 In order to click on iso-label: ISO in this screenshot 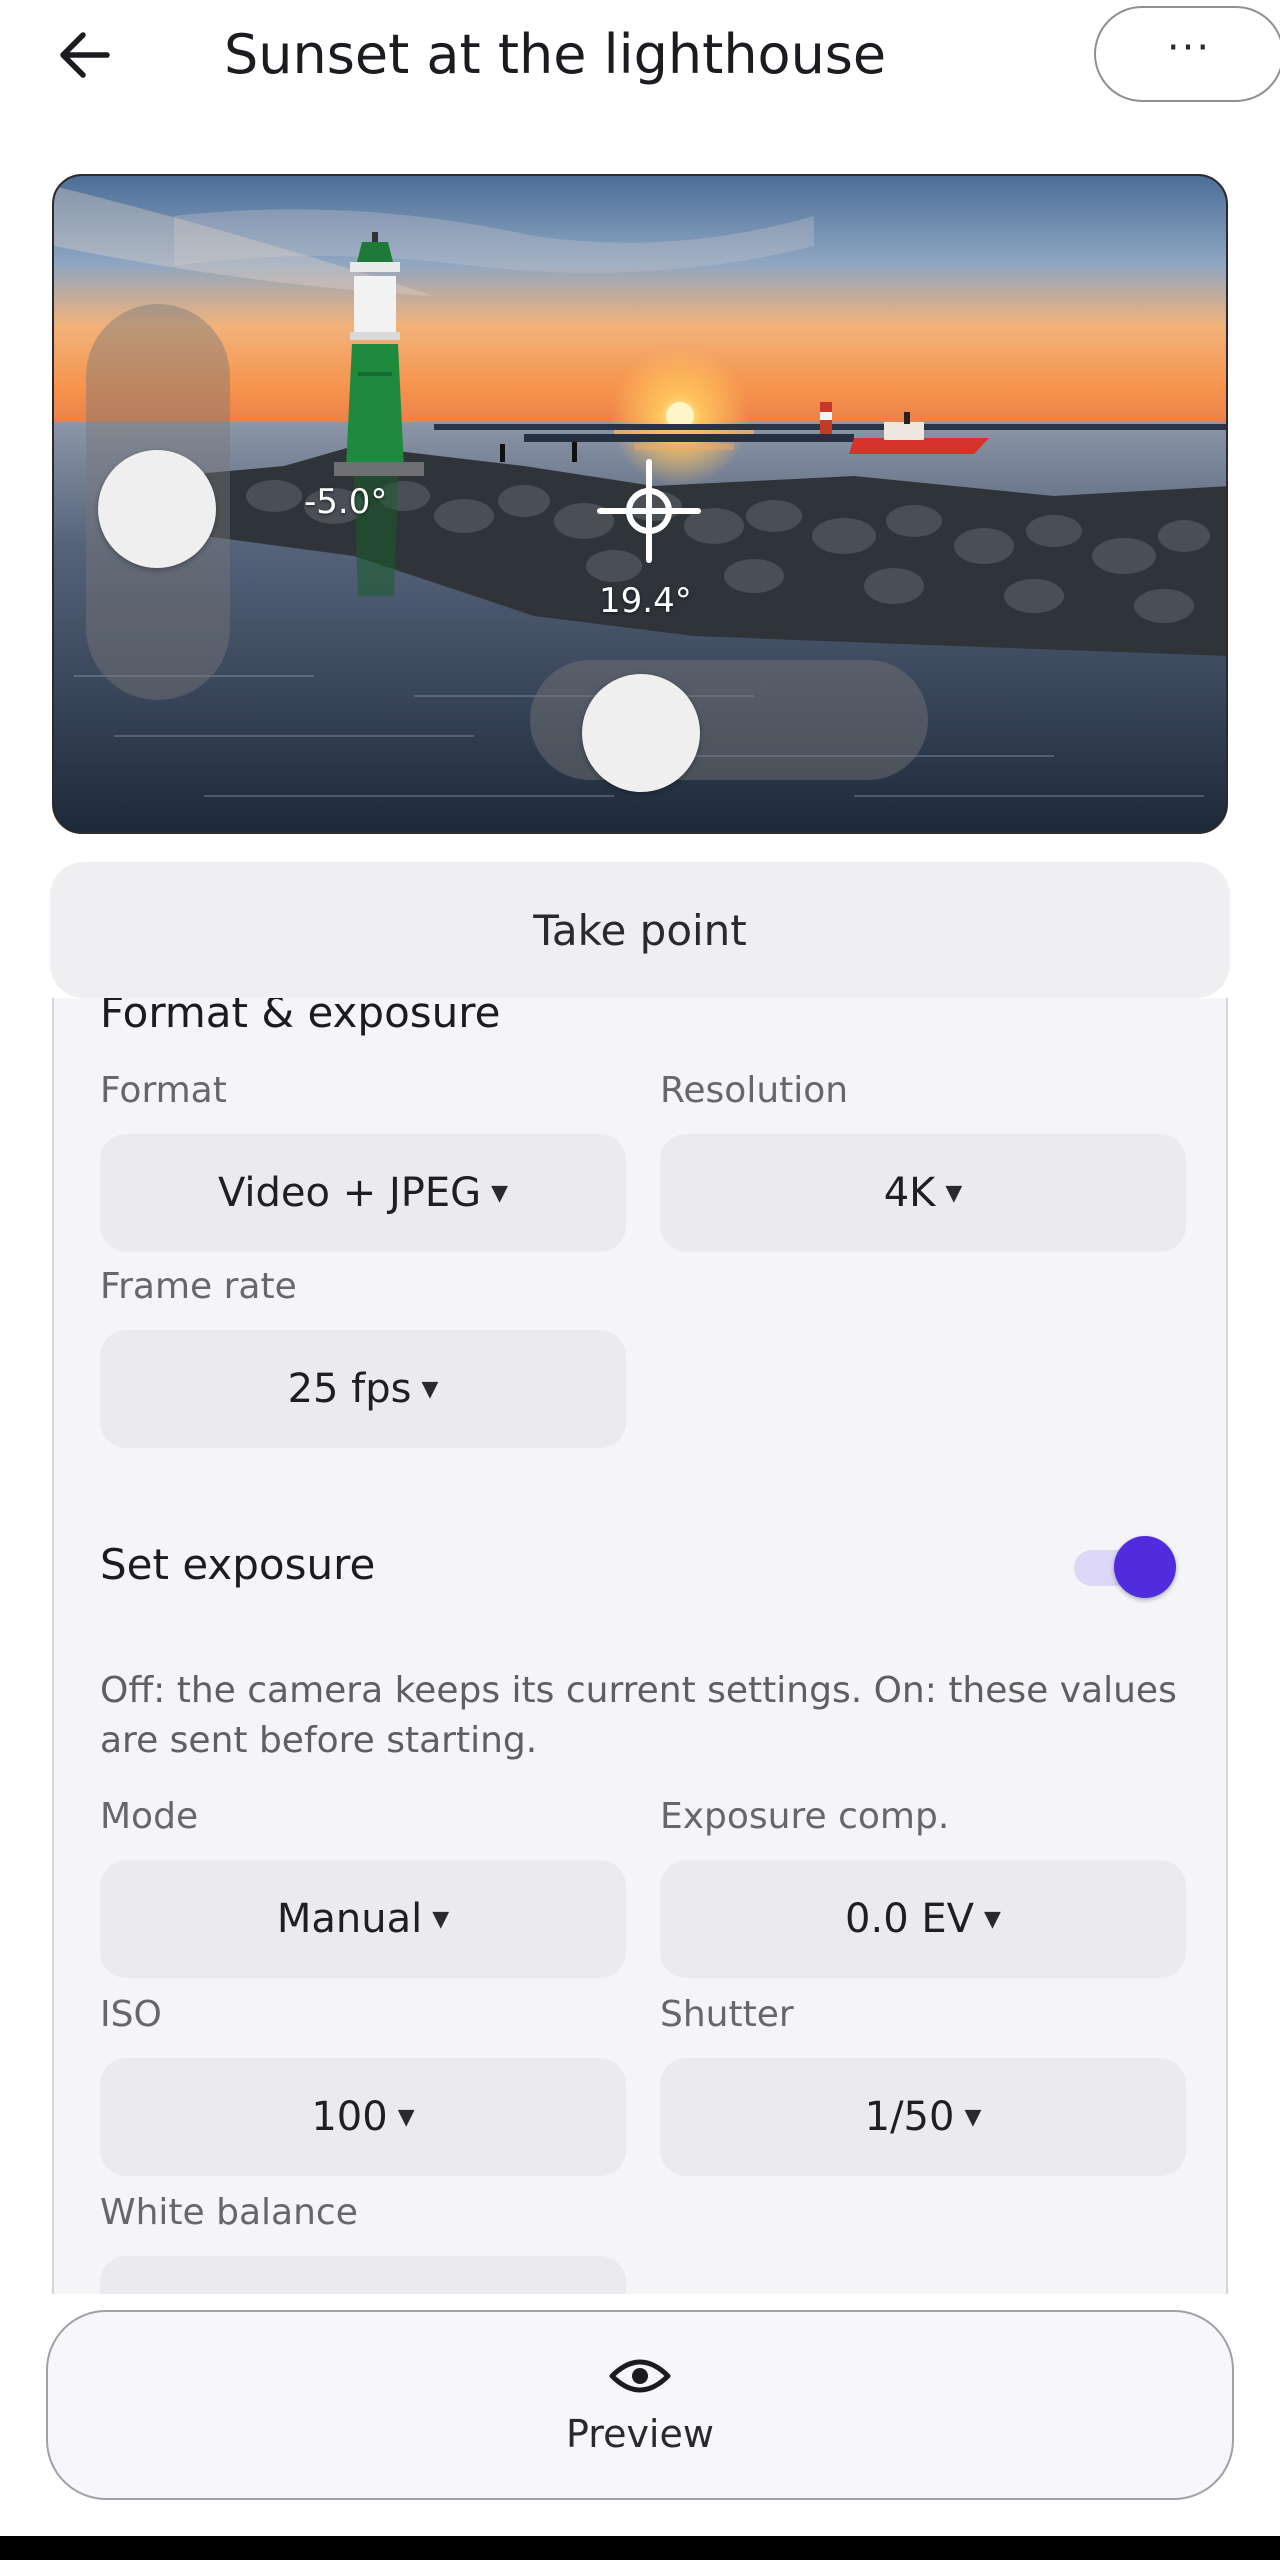, I will do `click(131, 2014)`.